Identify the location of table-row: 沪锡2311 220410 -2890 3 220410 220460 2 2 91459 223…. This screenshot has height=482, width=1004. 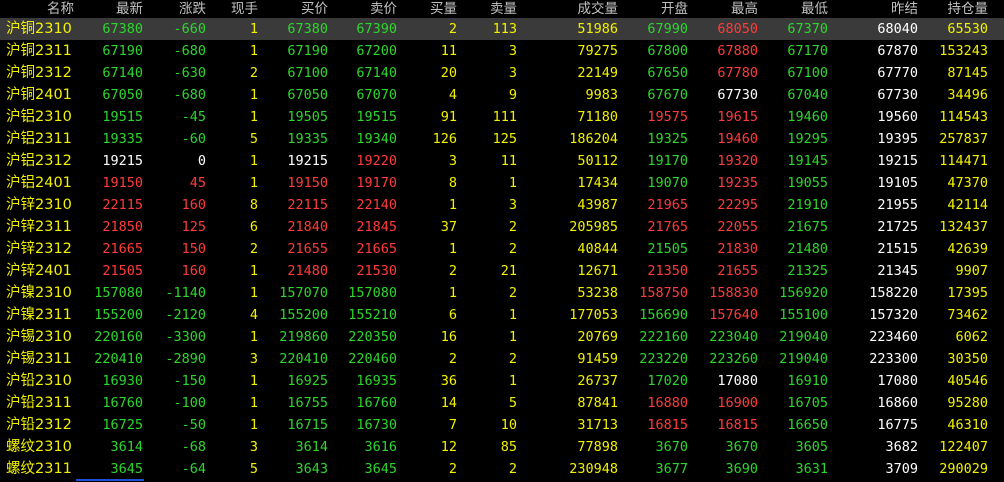
(502, 359).